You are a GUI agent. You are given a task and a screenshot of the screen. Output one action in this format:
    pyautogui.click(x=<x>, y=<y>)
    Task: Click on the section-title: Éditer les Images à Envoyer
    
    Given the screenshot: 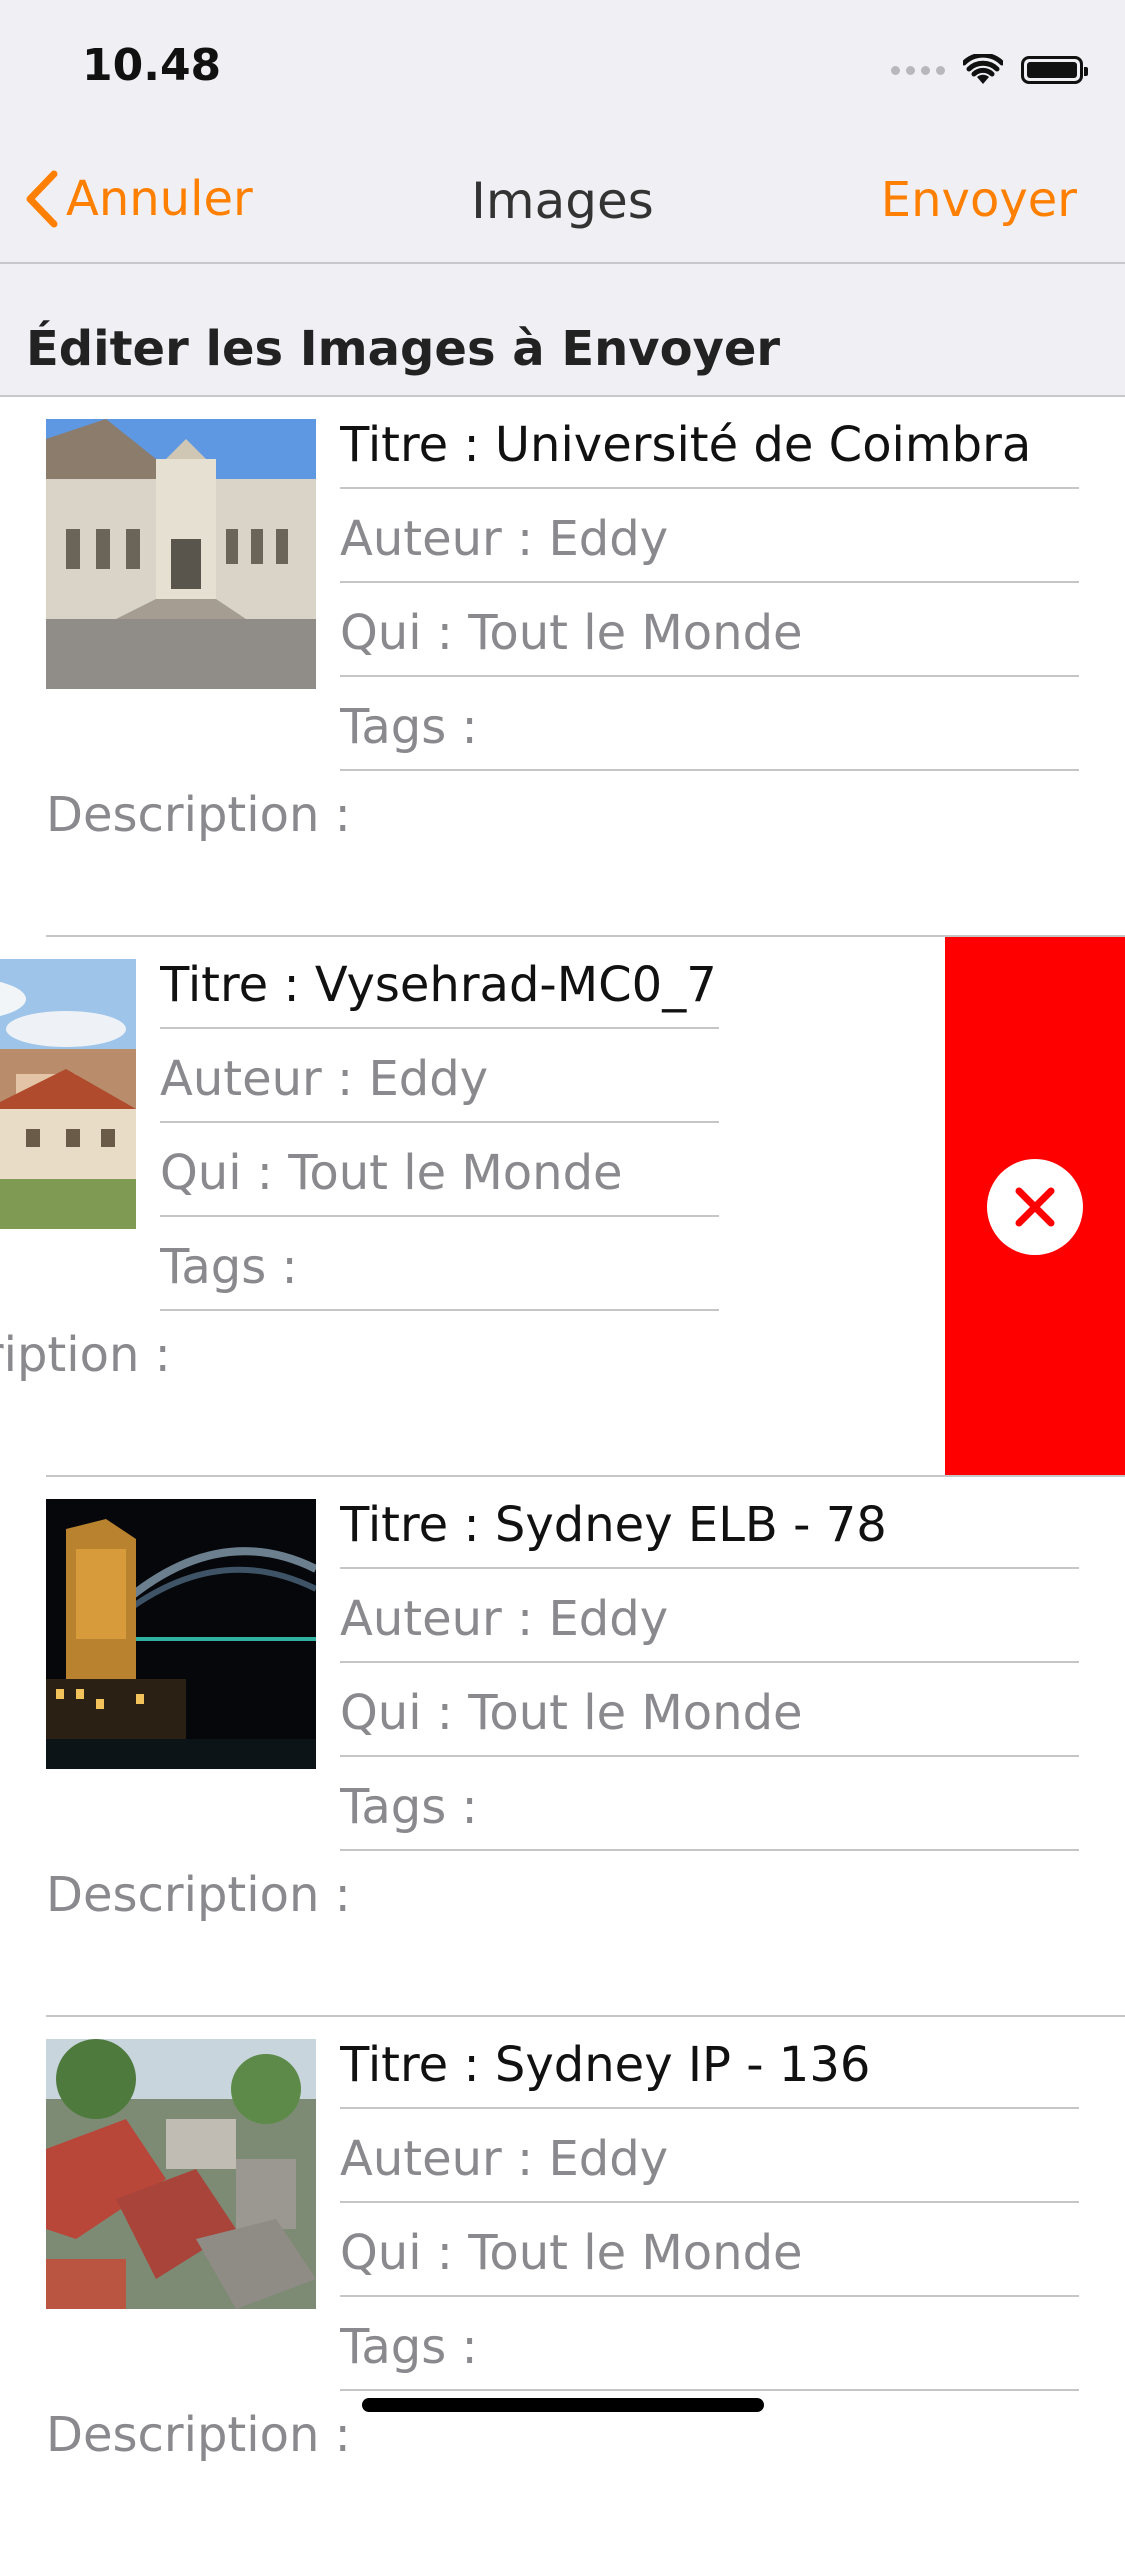 What is the action you would take?
    pyautogui.click(x=403, y=349)
    